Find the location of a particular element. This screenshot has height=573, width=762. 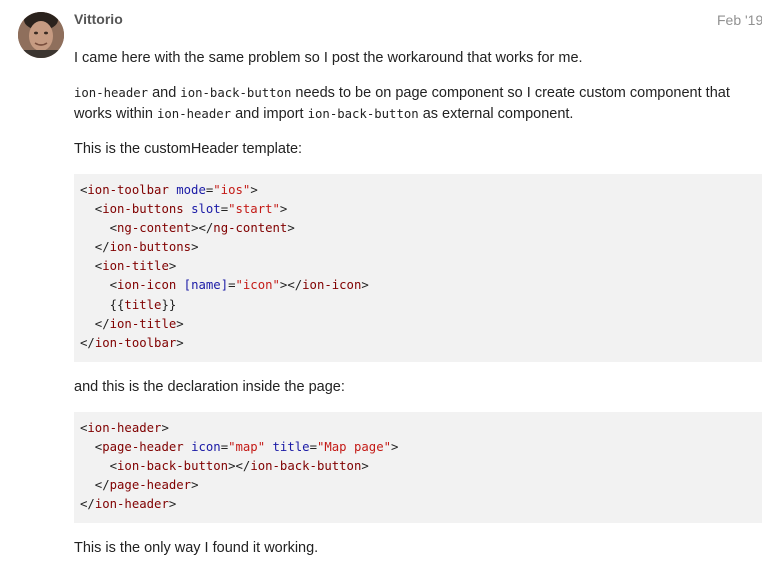

code-line: </page-header> is located at coordinates (139, 485).